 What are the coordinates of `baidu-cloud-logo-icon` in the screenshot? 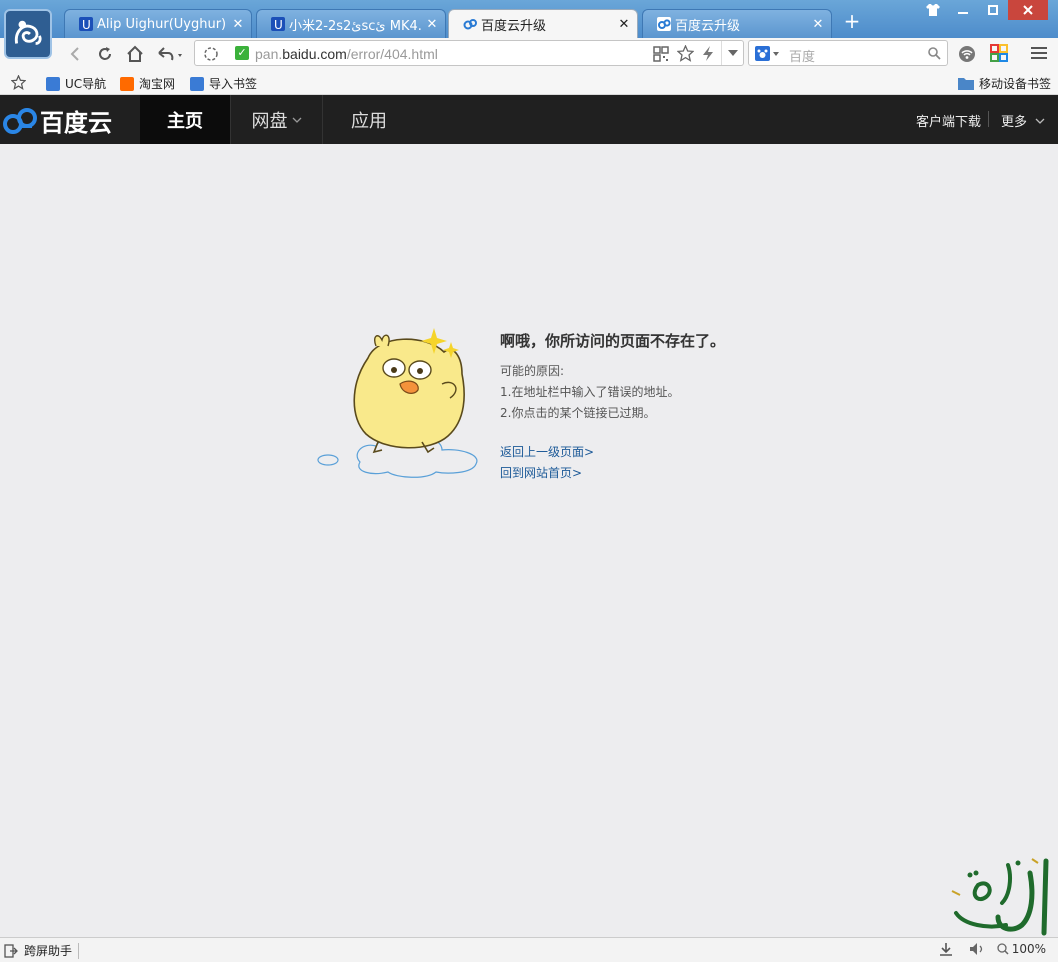 It's located at (20, 120).